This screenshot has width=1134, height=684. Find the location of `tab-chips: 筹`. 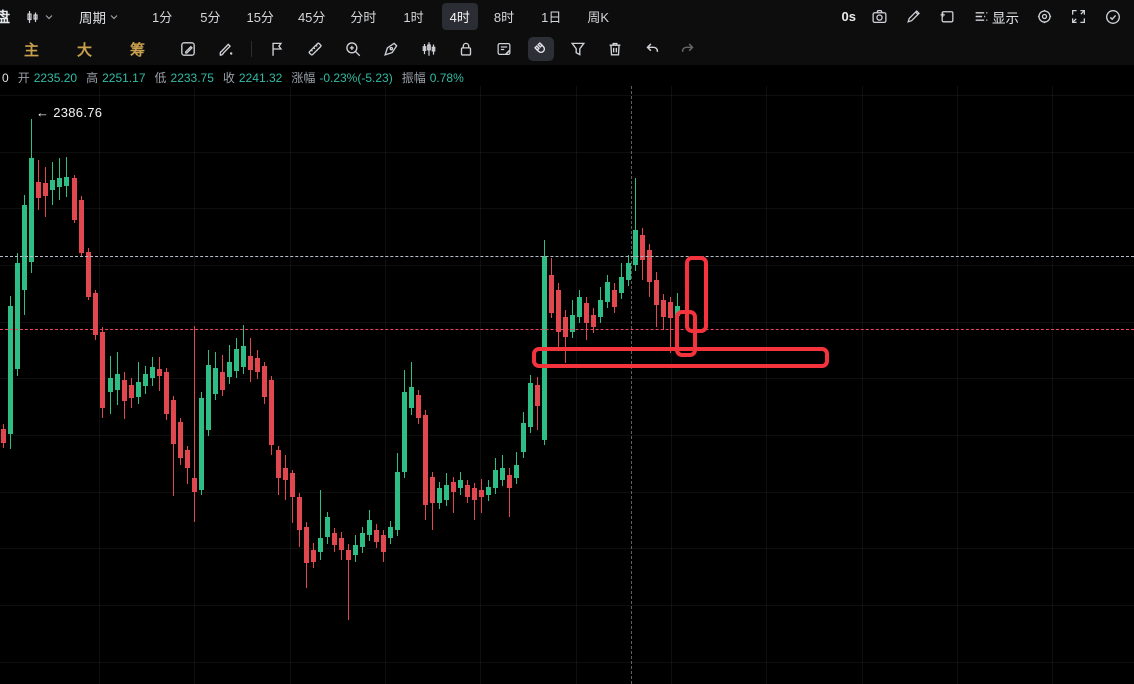

tab-chips: 筹 is located at coordinates (137, 49).